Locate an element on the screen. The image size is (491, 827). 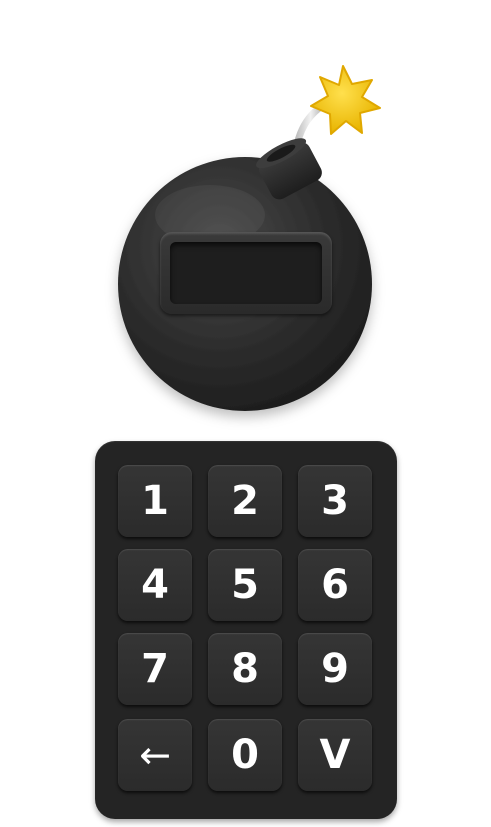
key-2: 2 is located at coordinates (245, 501).